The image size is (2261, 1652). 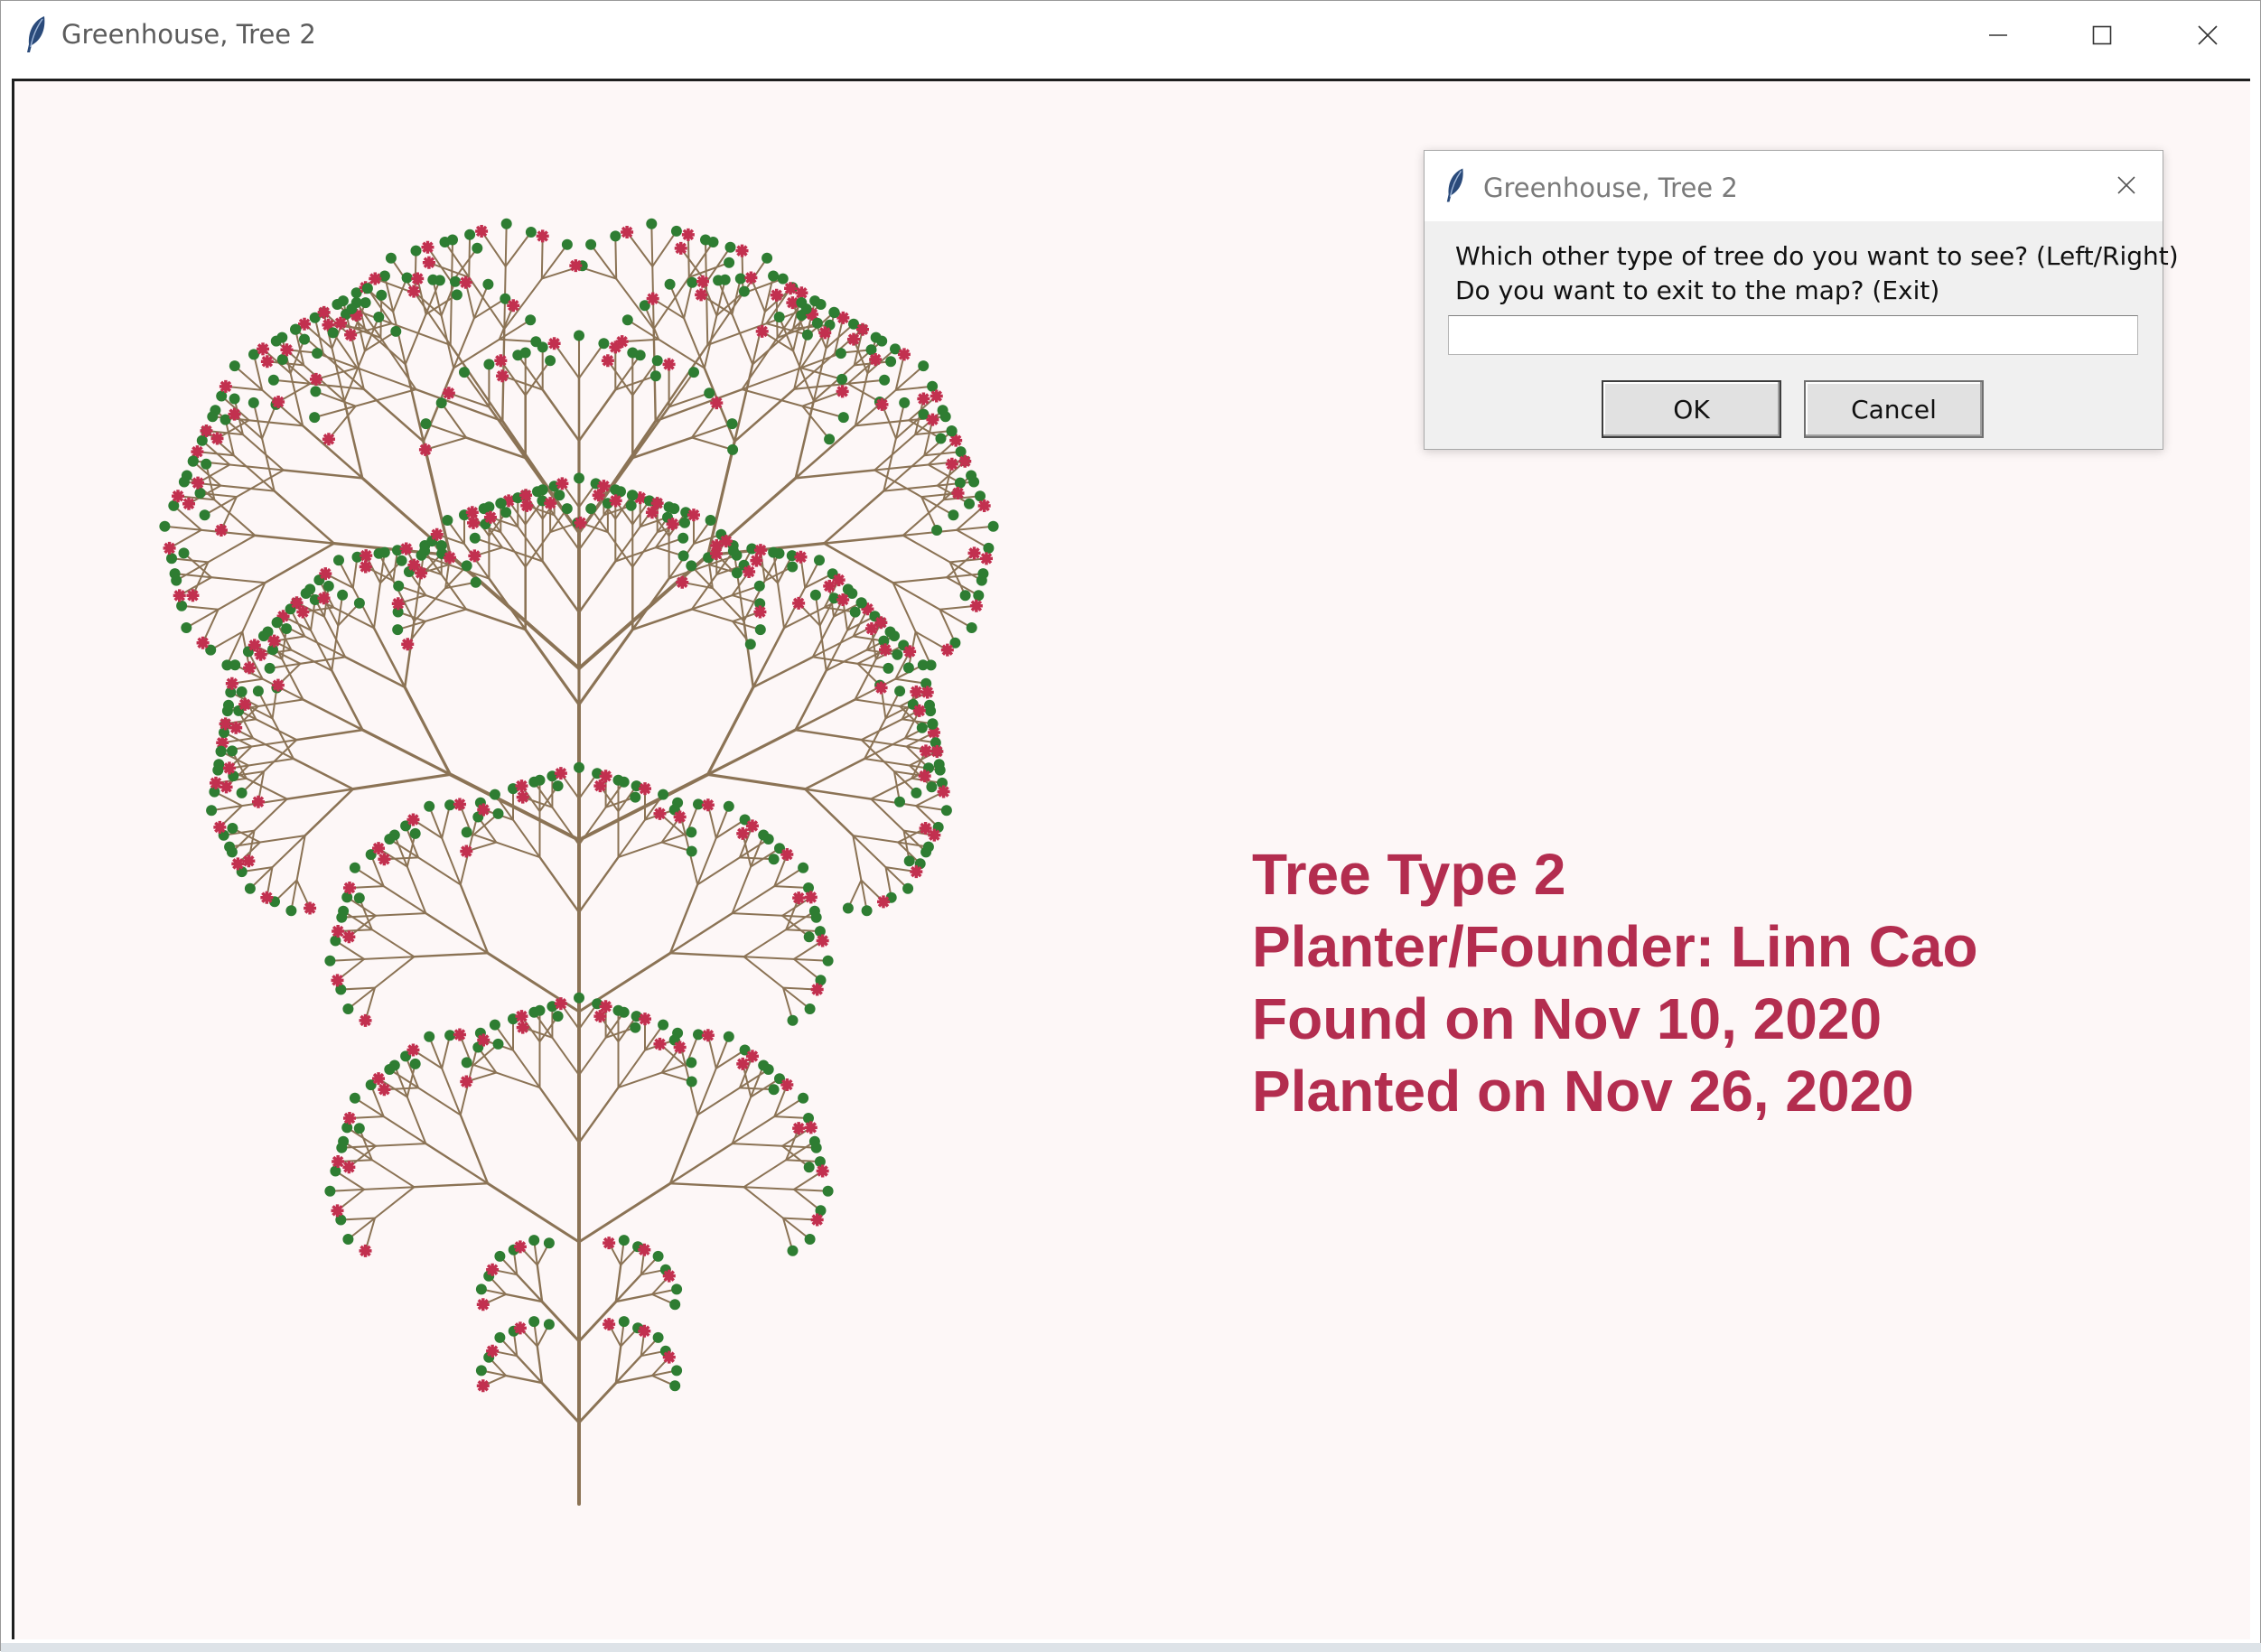 I want to click on window-title: Greenhouse, Tree 2, so click(x=188, y=35).